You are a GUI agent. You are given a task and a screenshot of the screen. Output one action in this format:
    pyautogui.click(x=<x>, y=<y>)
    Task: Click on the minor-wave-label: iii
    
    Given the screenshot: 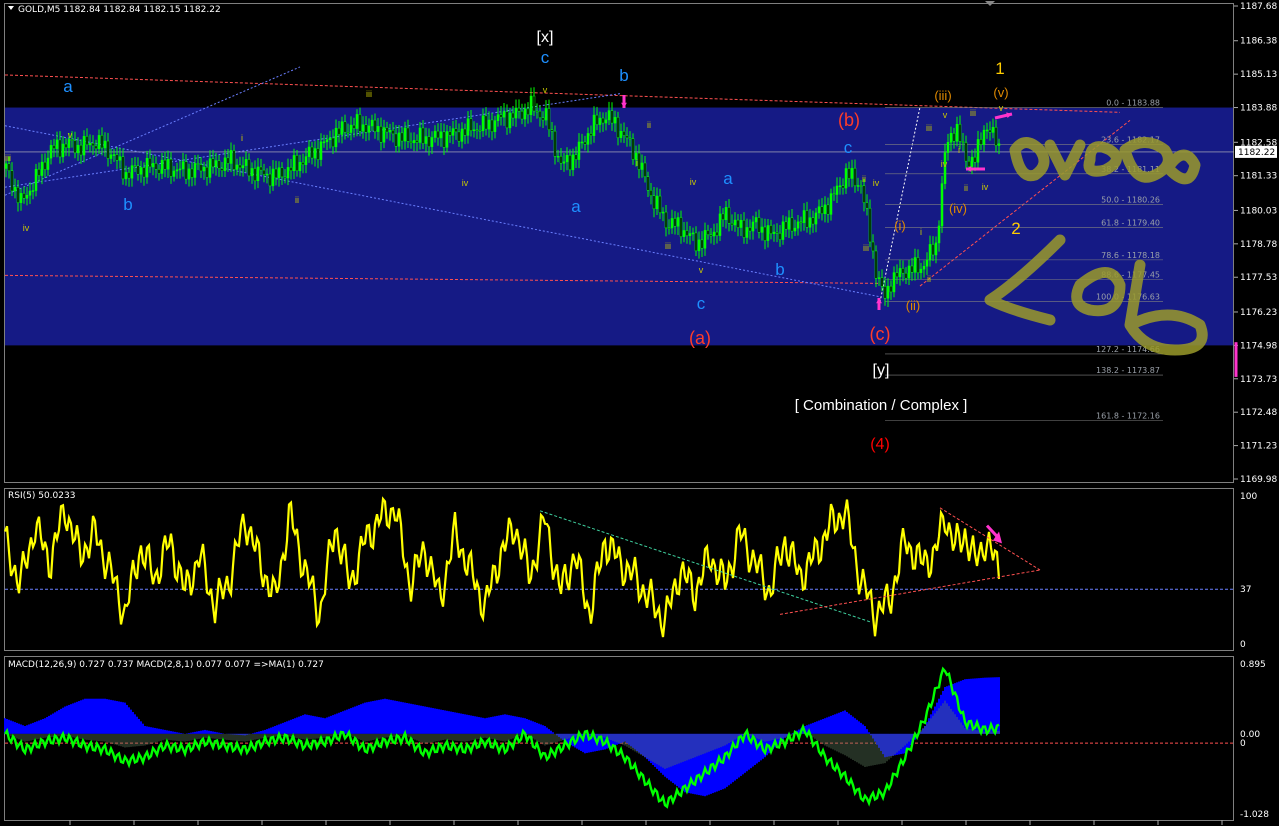 What is the action you would take?
    pyautogui.click(x=369, y=94)
    